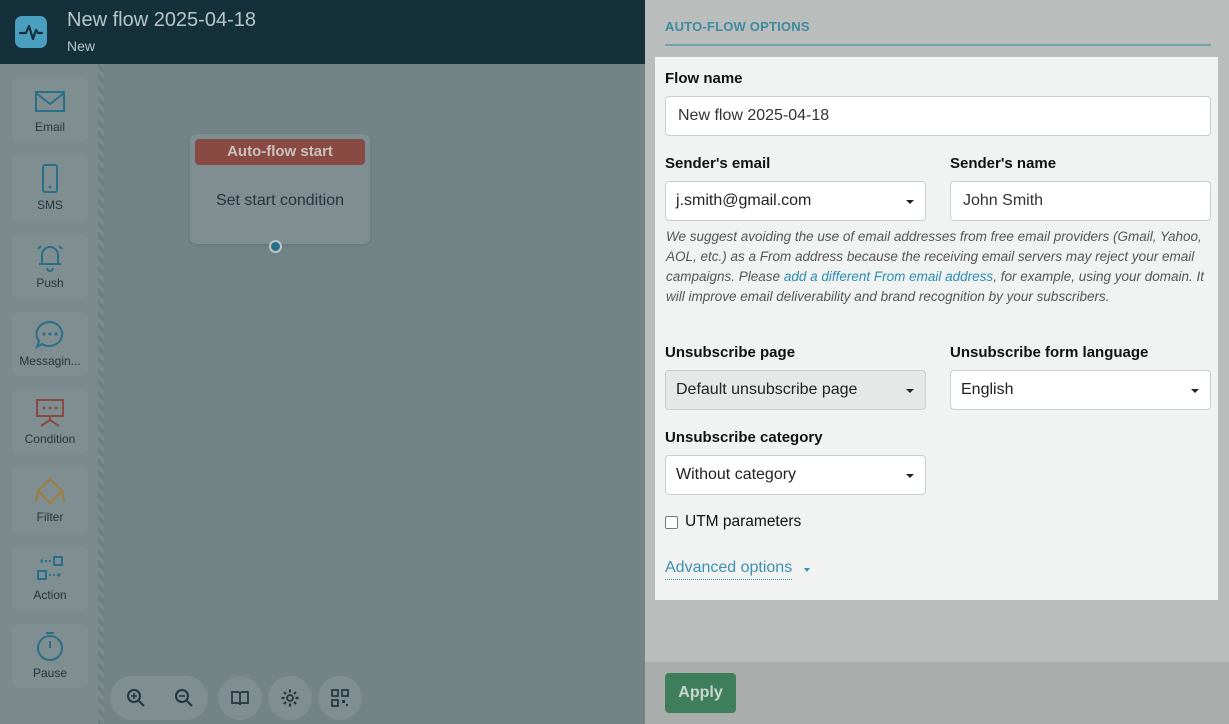  Describe the element at coordinates (50, 439) in the screenshot. I see `toolbox-label: Condition` at that location.